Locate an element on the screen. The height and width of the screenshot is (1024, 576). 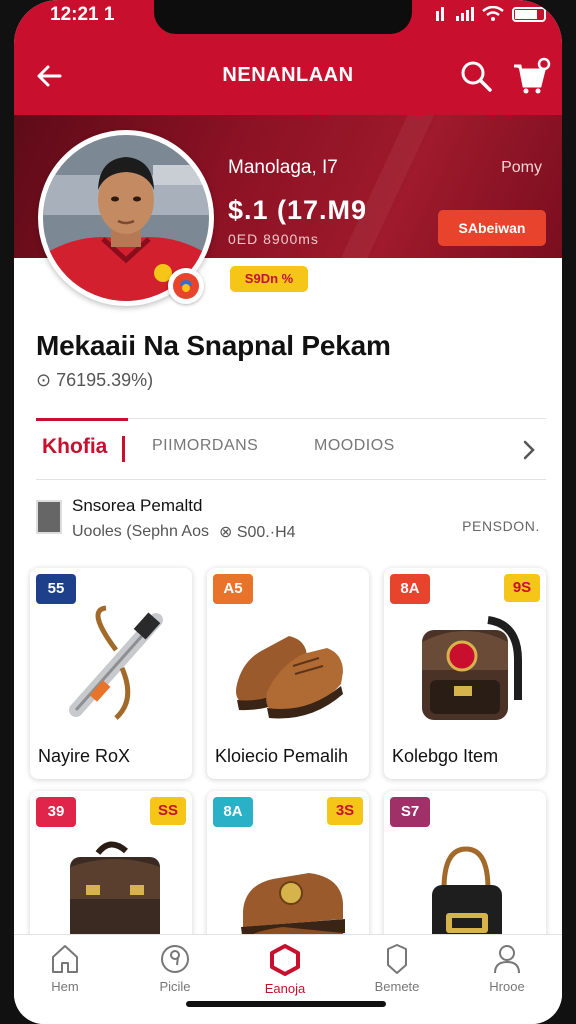
search-icon is located at coordinates (476, 76).